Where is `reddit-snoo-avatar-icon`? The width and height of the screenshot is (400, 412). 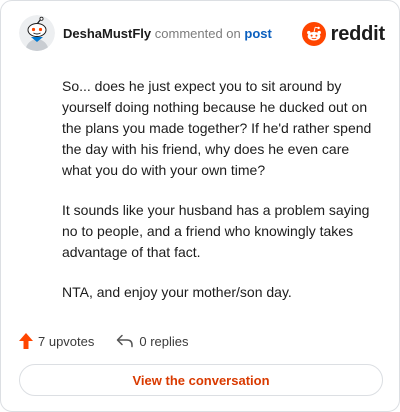 reddit-snoo-avatar-icon is located at coordinates (37, 33).